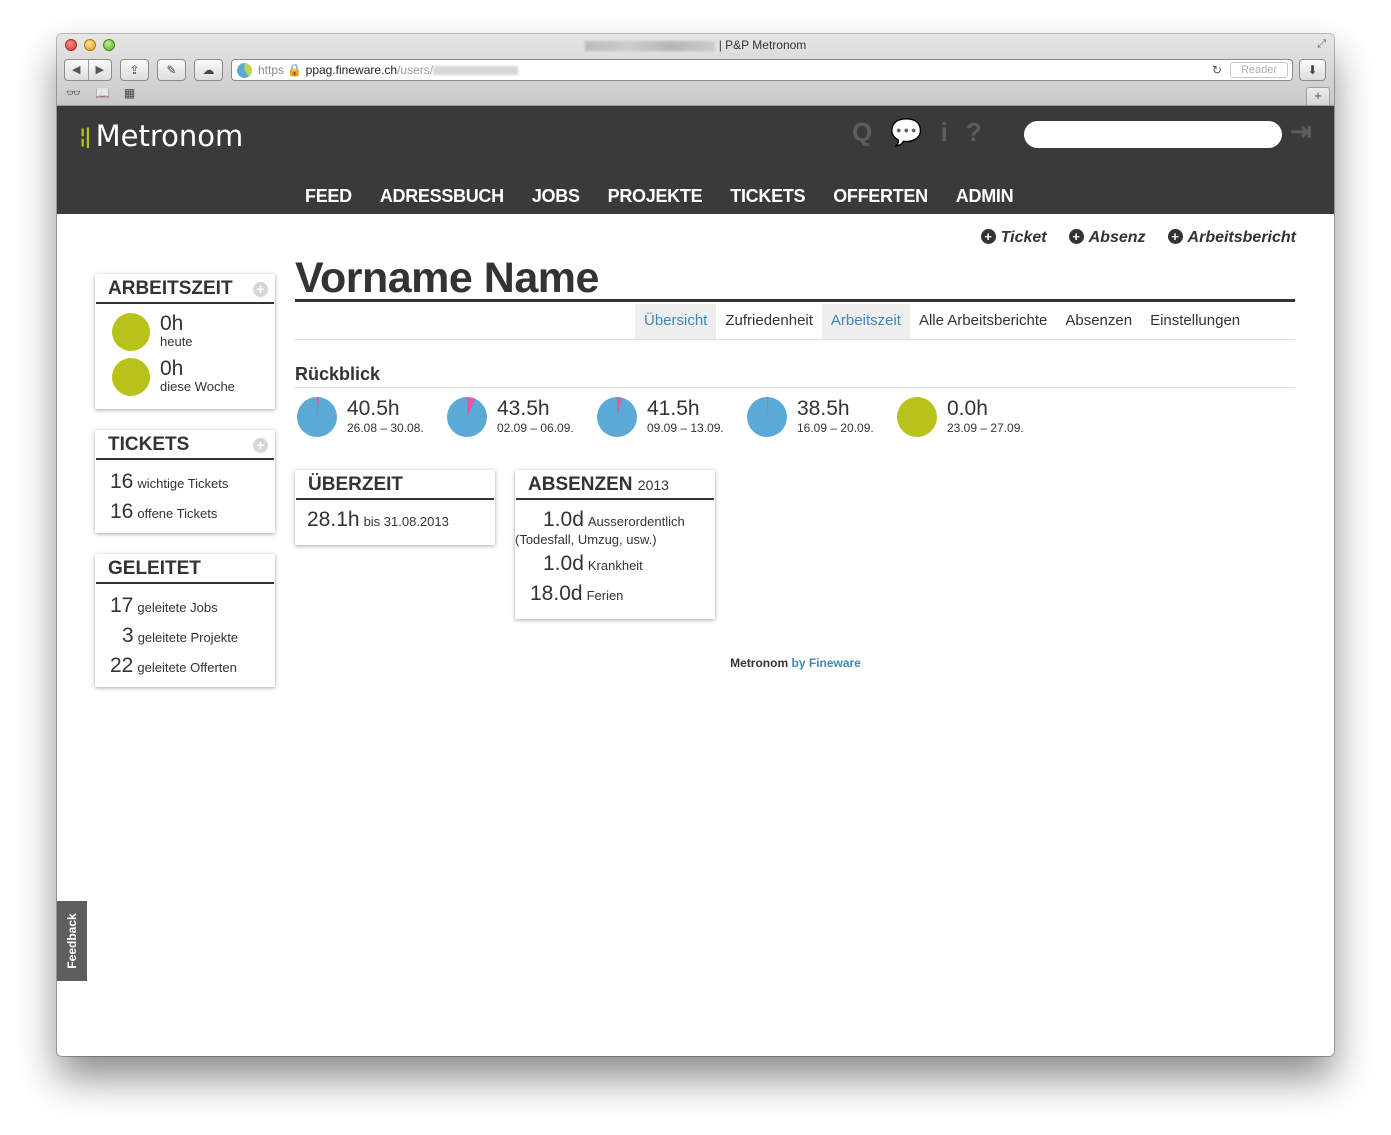  What do you see at coordinates (1312, 70) in the screenshot?
I see `downloads-button: ⬇` at bounding box center [1312, 70].